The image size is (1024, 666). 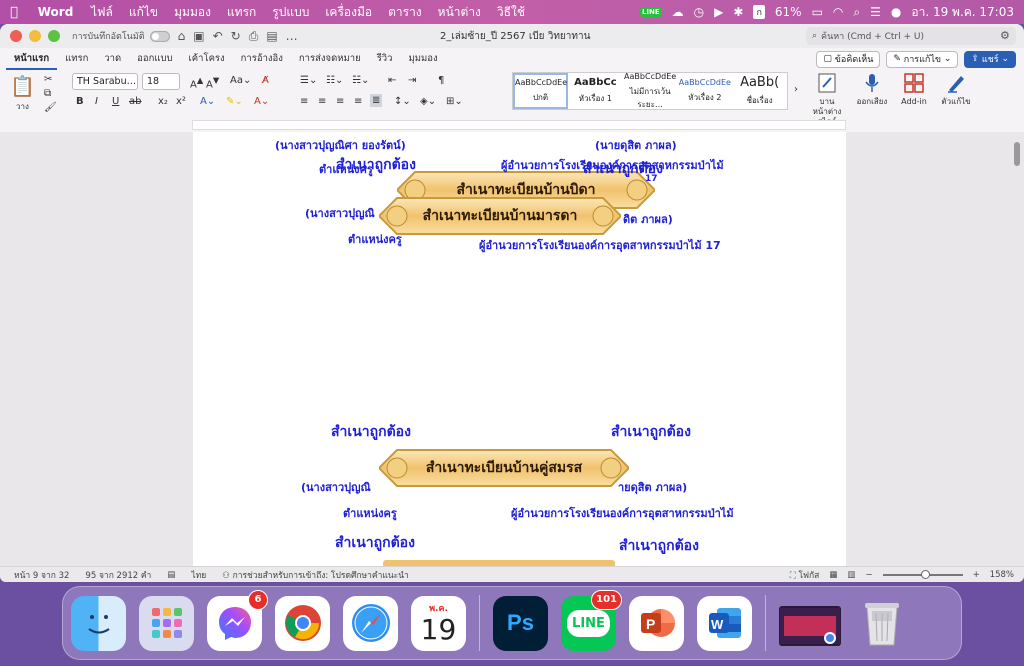 What do you see at coordinates (422, 59) in the screenshot?
I see `tab-view: มุมมอง` at bounding box center [422, 59].